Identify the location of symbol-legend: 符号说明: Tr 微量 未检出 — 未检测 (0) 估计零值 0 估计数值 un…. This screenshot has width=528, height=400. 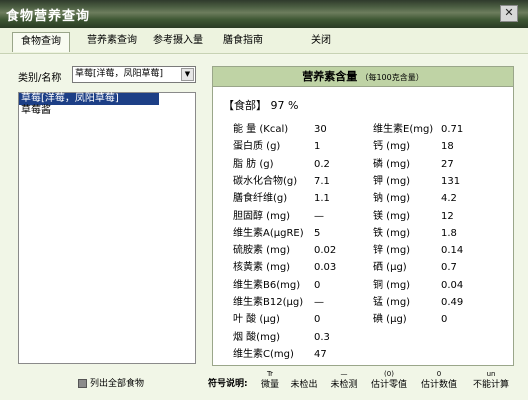
(366, 385).